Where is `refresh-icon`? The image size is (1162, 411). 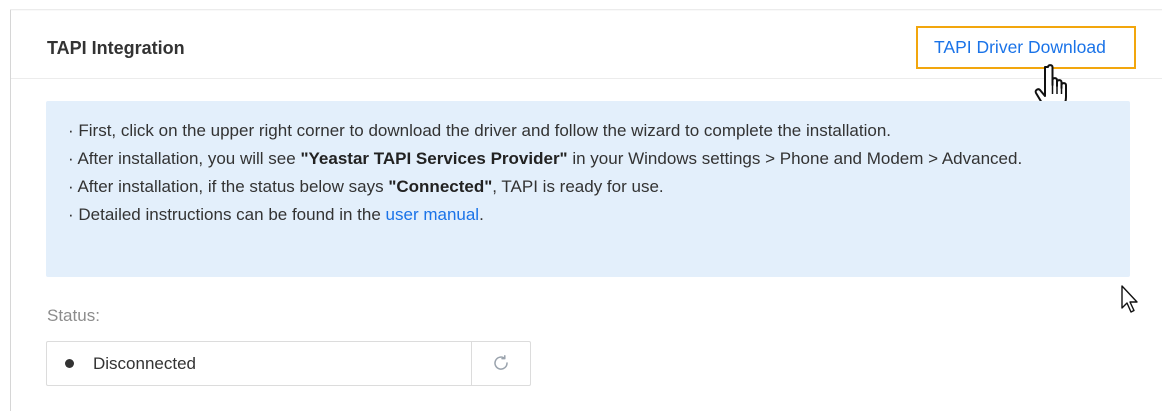 refresh-icon is located at coordinates (501, 362).